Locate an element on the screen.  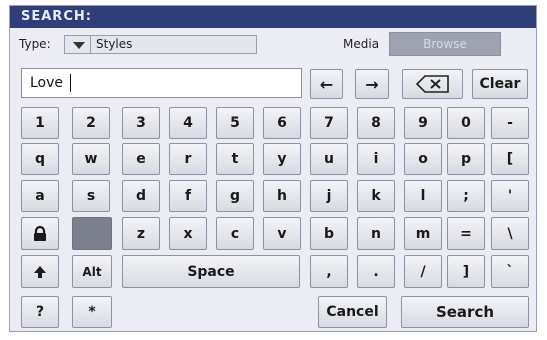
text-caret is located at coordinates (70, 83).